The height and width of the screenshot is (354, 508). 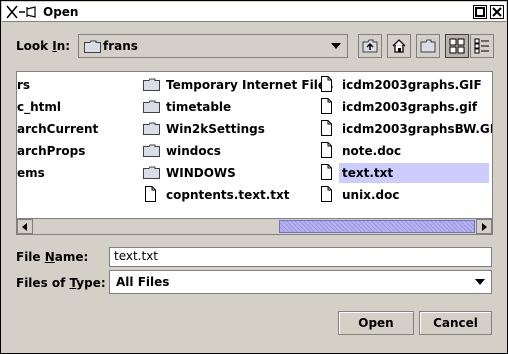 I want to click on scroll-thumb, so click(x=377, y=226).